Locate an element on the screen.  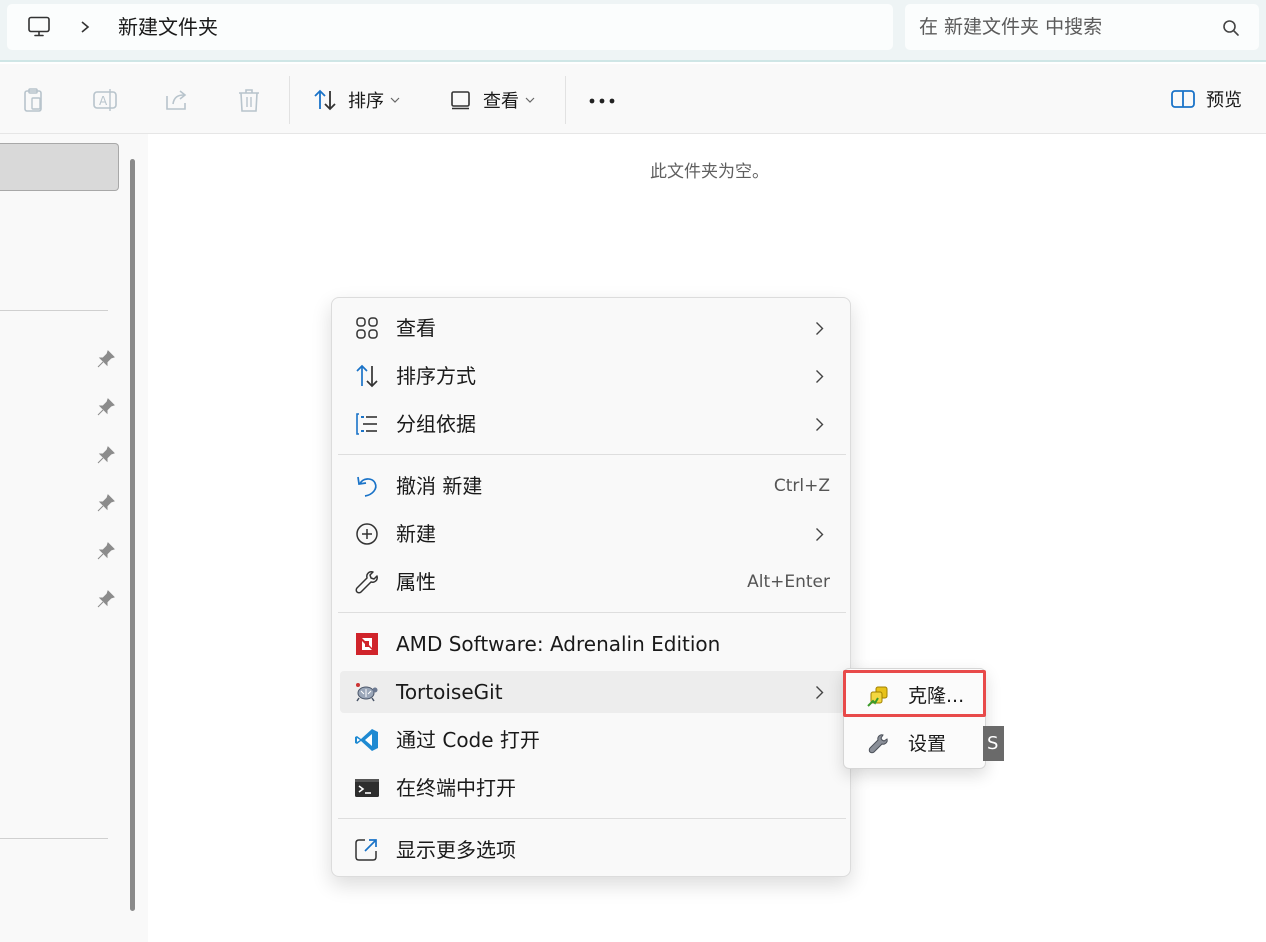
menu-item-label: 通过 Code 打开 is located at coordinates (468, 740).